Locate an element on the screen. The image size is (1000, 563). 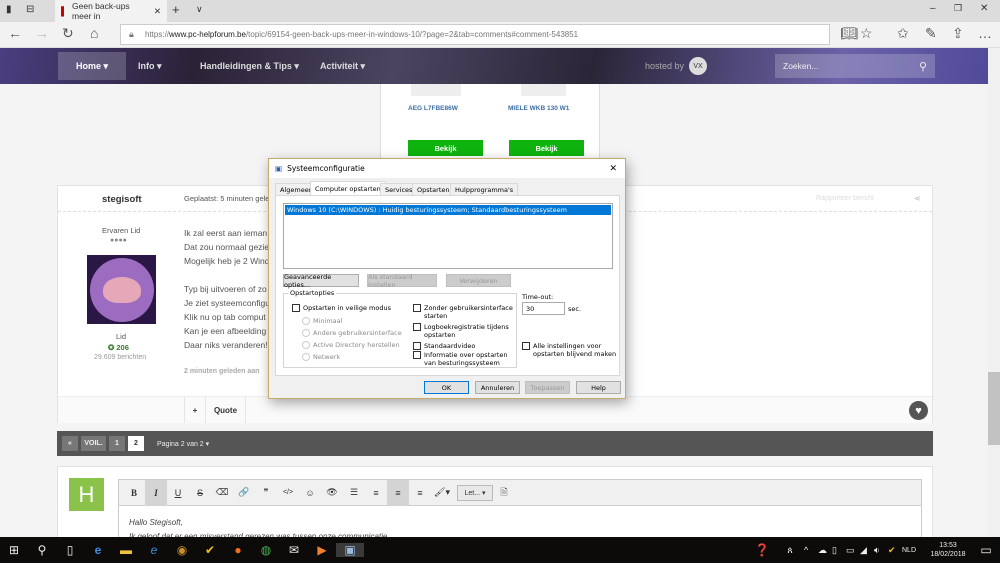
tab-actions-icon: ▮ is located at coordinates (9, 9).